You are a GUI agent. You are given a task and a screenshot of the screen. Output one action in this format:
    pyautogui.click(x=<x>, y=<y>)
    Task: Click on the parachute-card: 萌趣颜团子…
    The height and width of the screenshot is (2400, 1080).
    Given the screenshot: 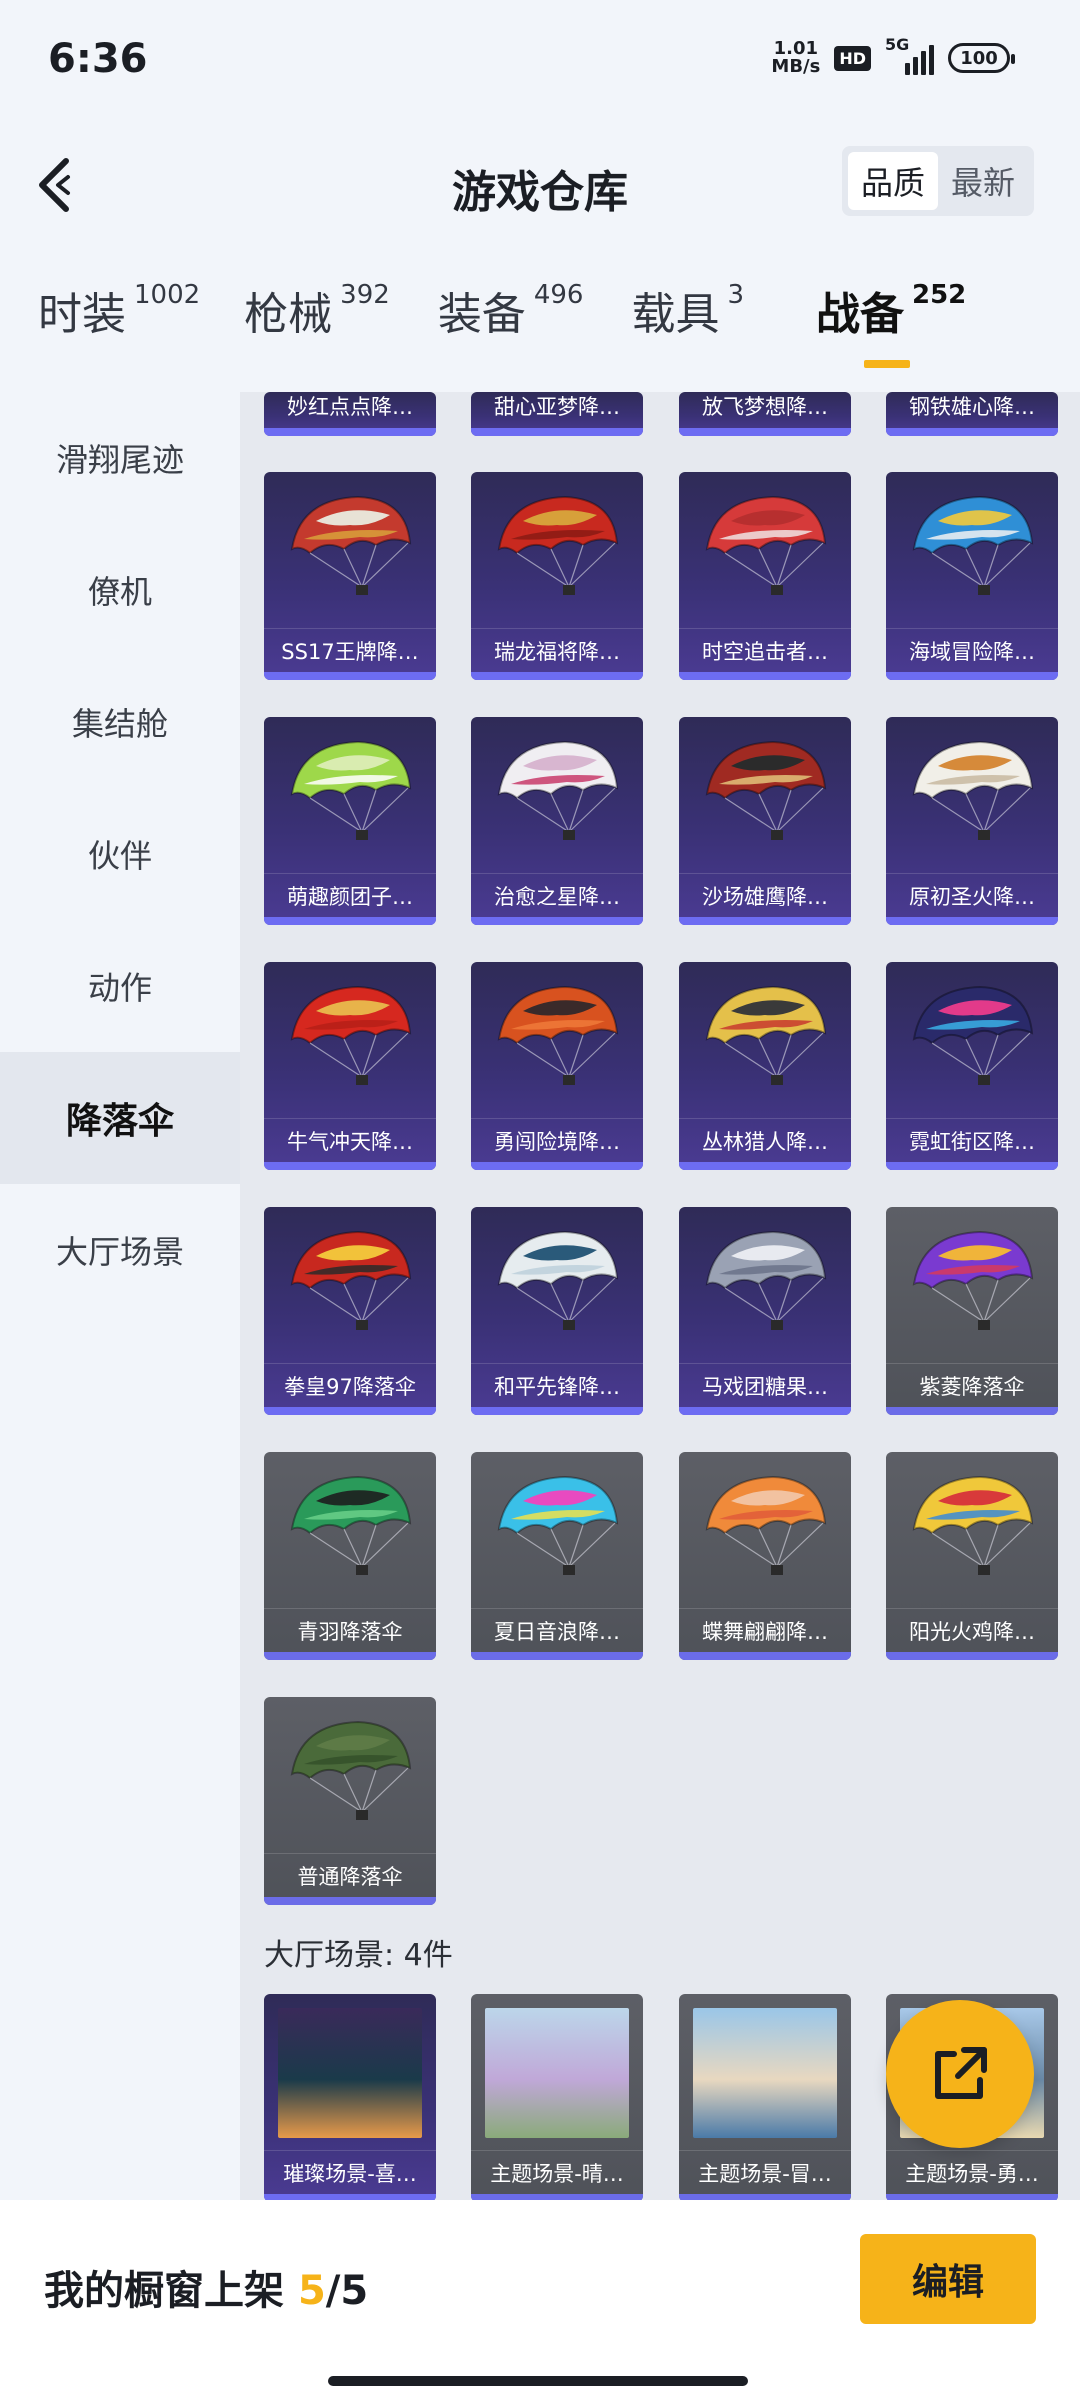 What is the action you would take?
    pyautogui.click(x=350, y=821)
    